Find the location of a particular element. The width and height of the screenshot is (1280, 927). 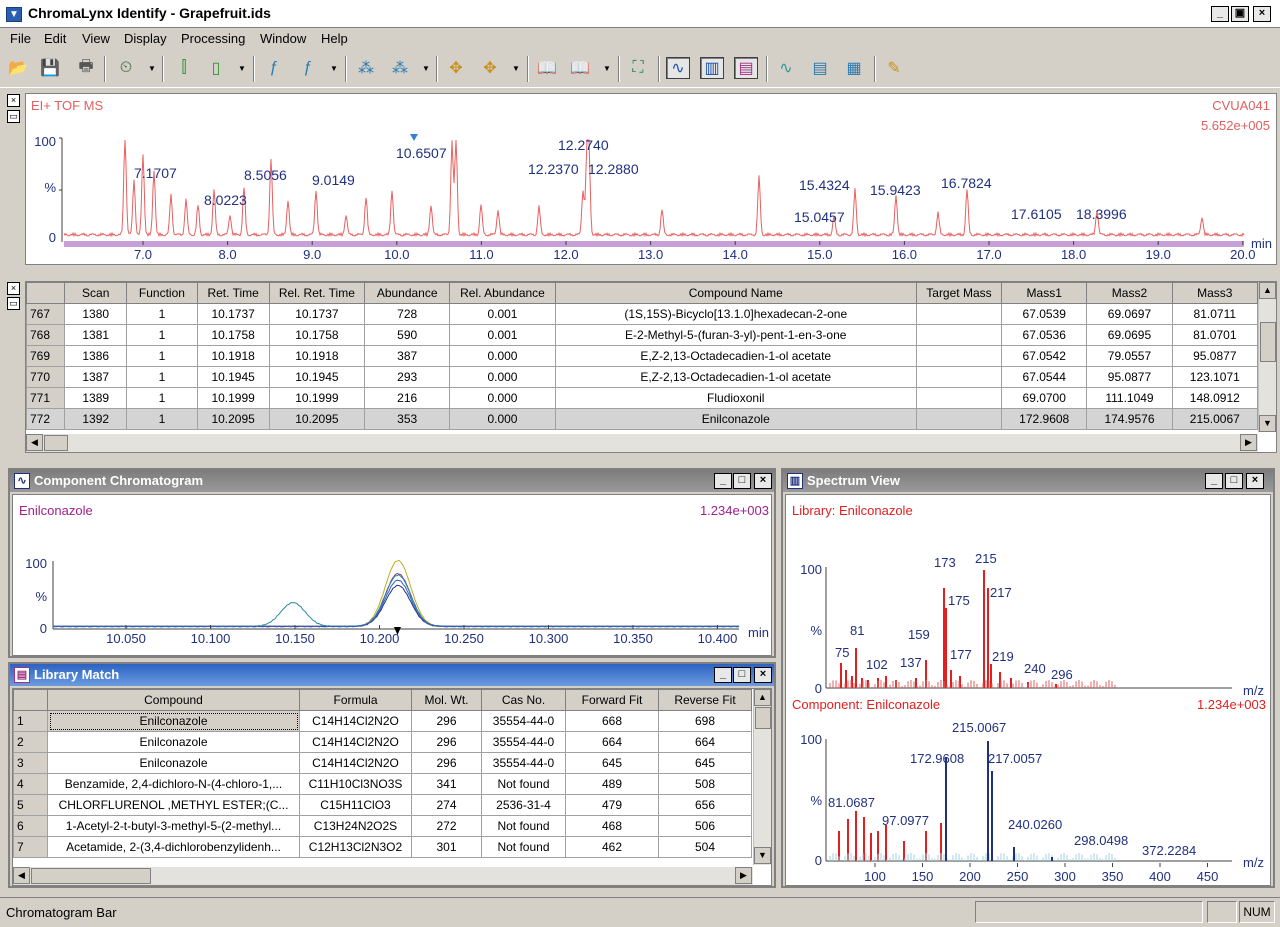

menu-view: View is located at coordinates (96, 38).